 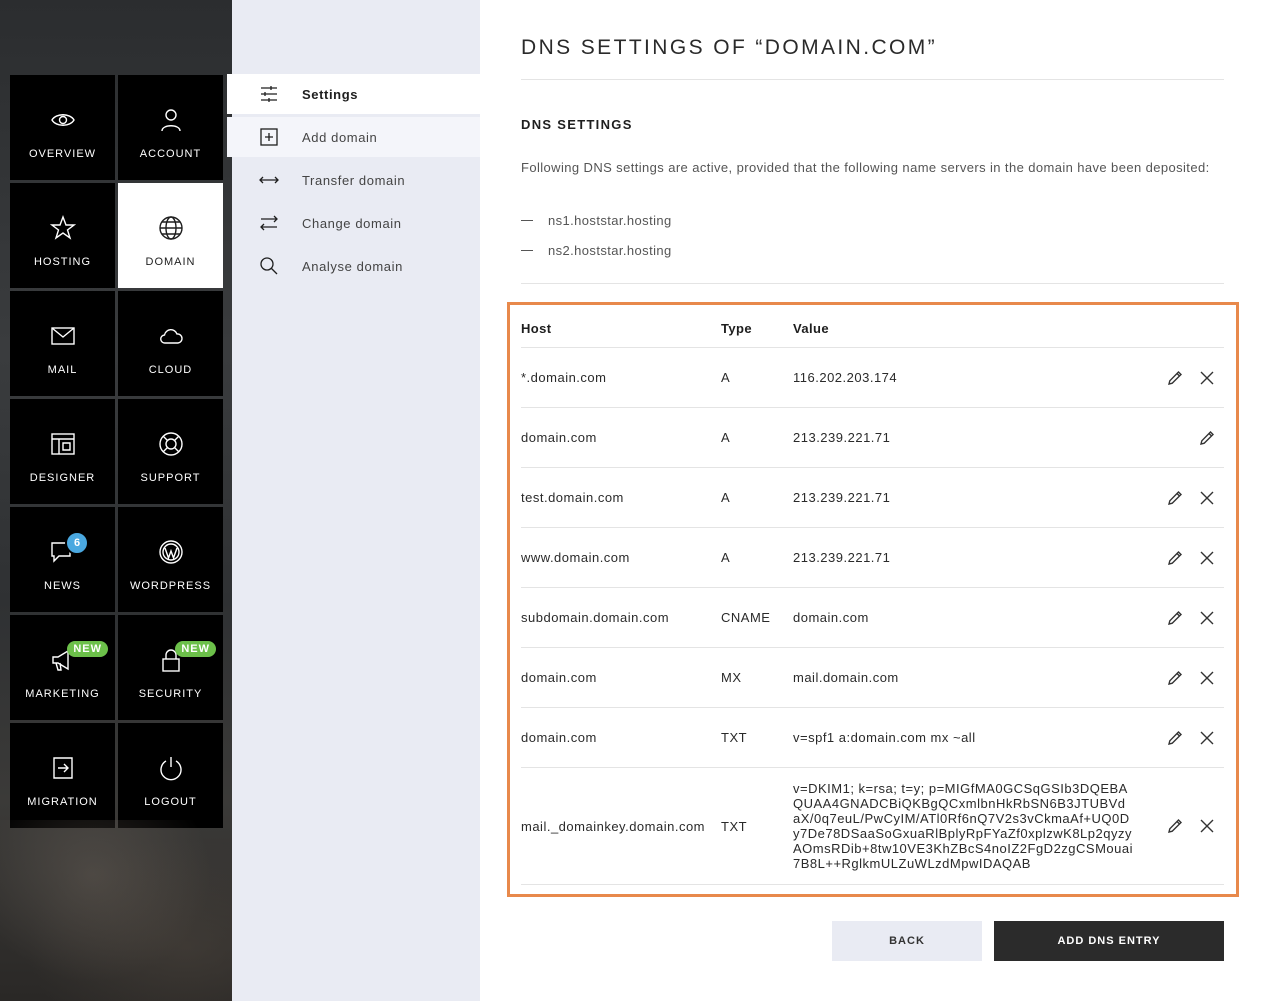 I want to click on eye-icon, so click(x=63, y=120).